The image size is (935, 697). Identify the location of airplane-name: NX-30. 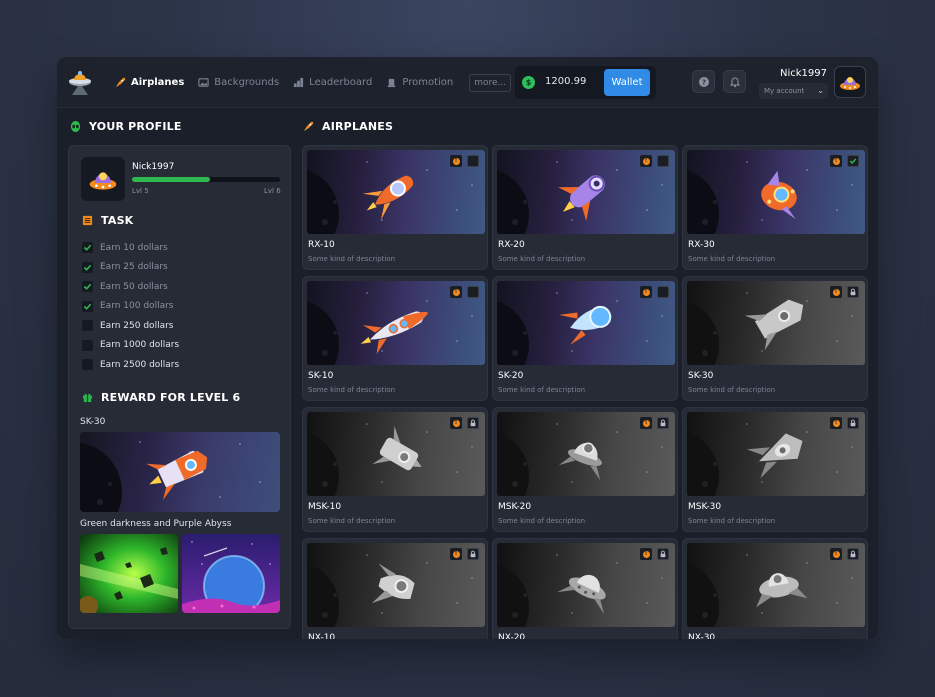
(702, 636).